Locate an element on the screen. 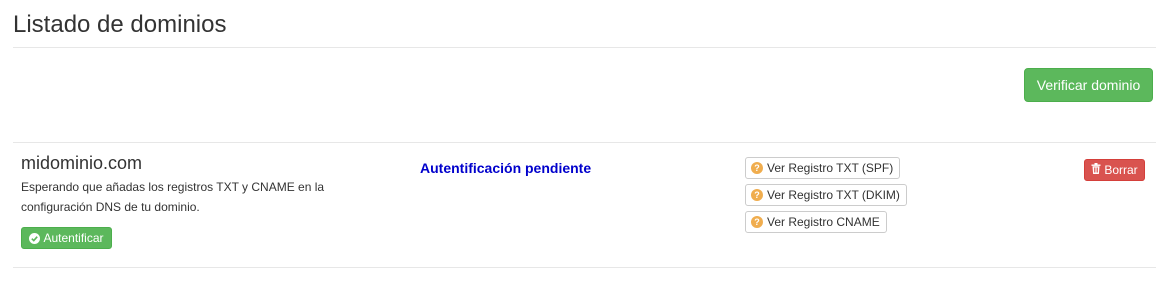 The height and width of the screenshot is (286, 1172). view-cname-record-button: ? Ver Registro CNAME is located at coordinates (816, 222).